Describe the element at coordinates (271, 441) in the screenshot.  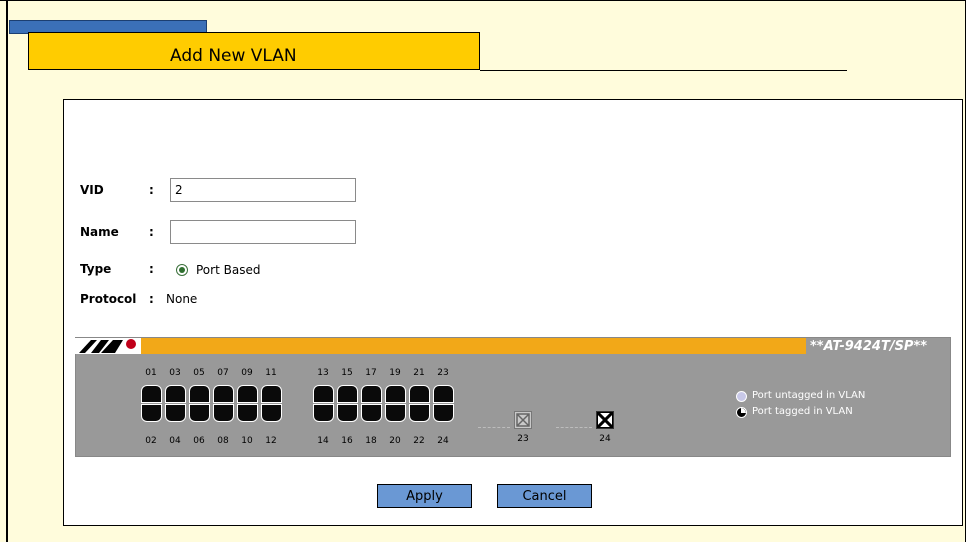
I see `port-number-label: 12` at that location.